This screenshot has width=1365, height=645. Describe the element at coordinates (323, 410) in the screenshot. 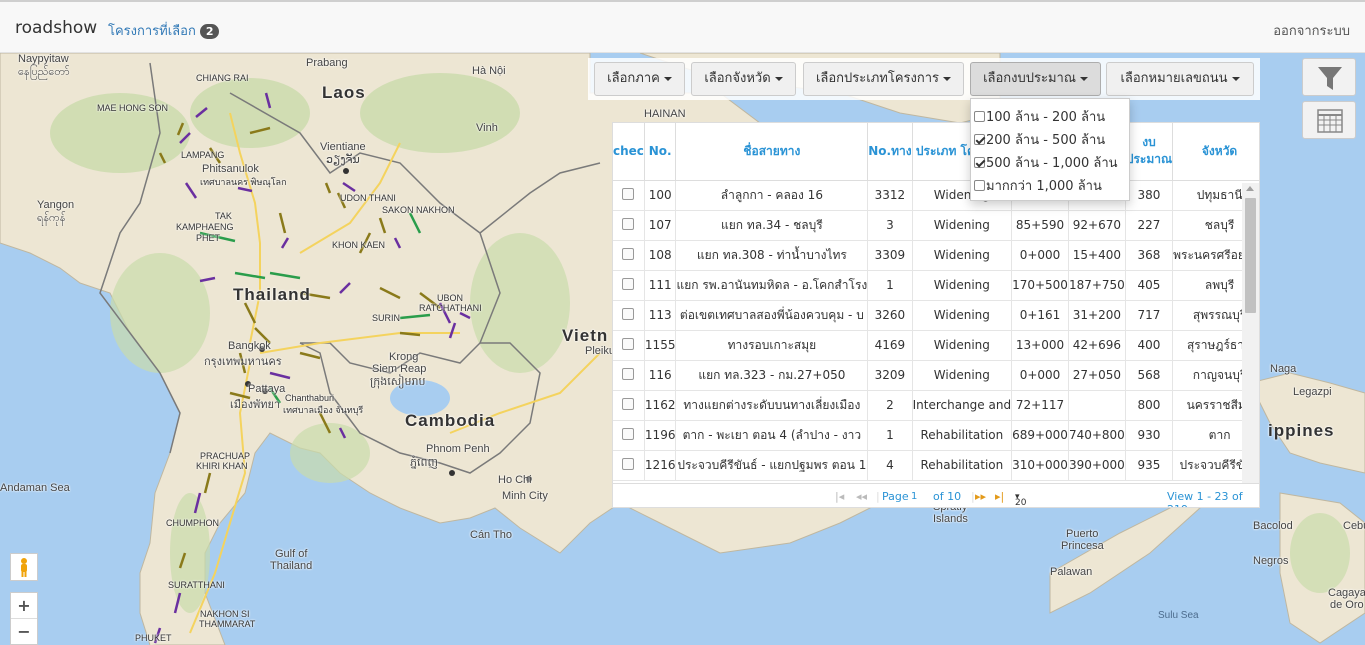

I see `map-label-chanthaburi-local: เทศบาลเมือง จันทบุรี` at that location.